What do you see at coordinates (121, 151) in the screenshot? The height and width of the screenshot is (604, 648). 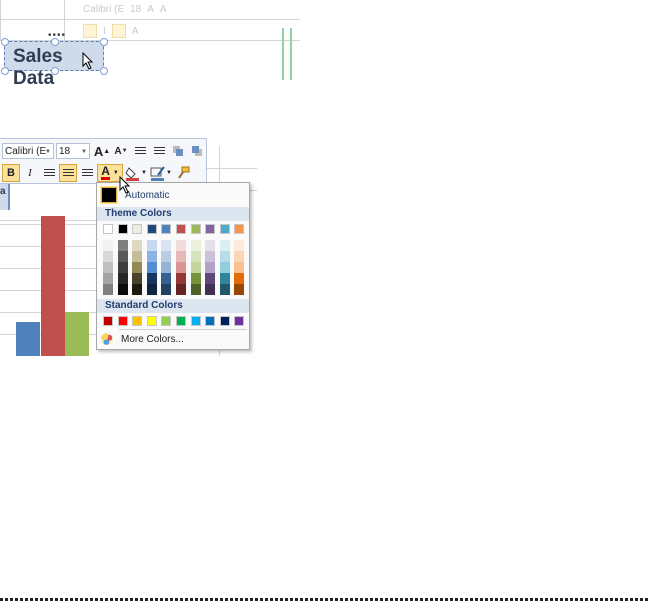 I see `shrink-font-button: A ▼` at bounding box center [121, 151].